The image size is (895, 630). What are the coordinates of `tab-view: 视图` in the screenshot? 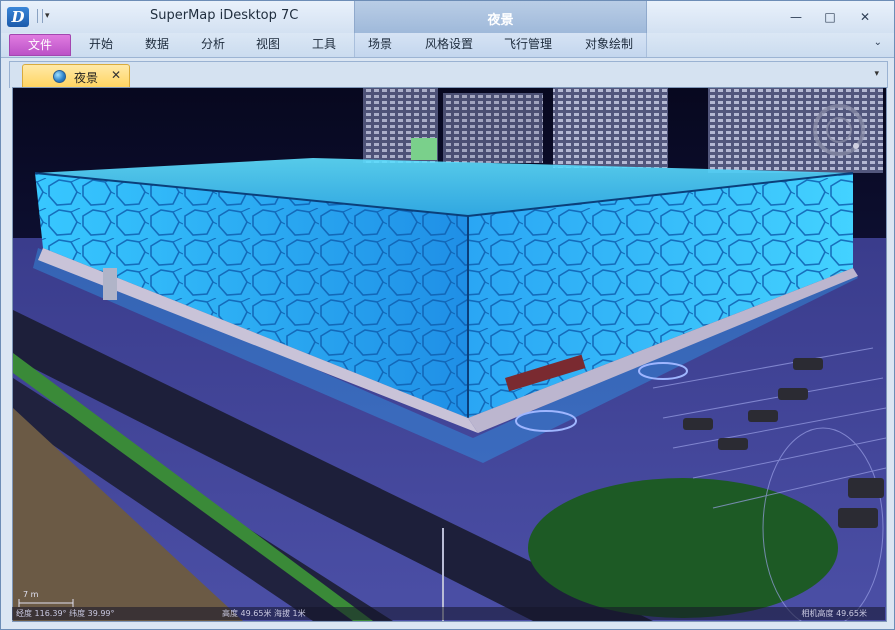 It's located at (268, 44).